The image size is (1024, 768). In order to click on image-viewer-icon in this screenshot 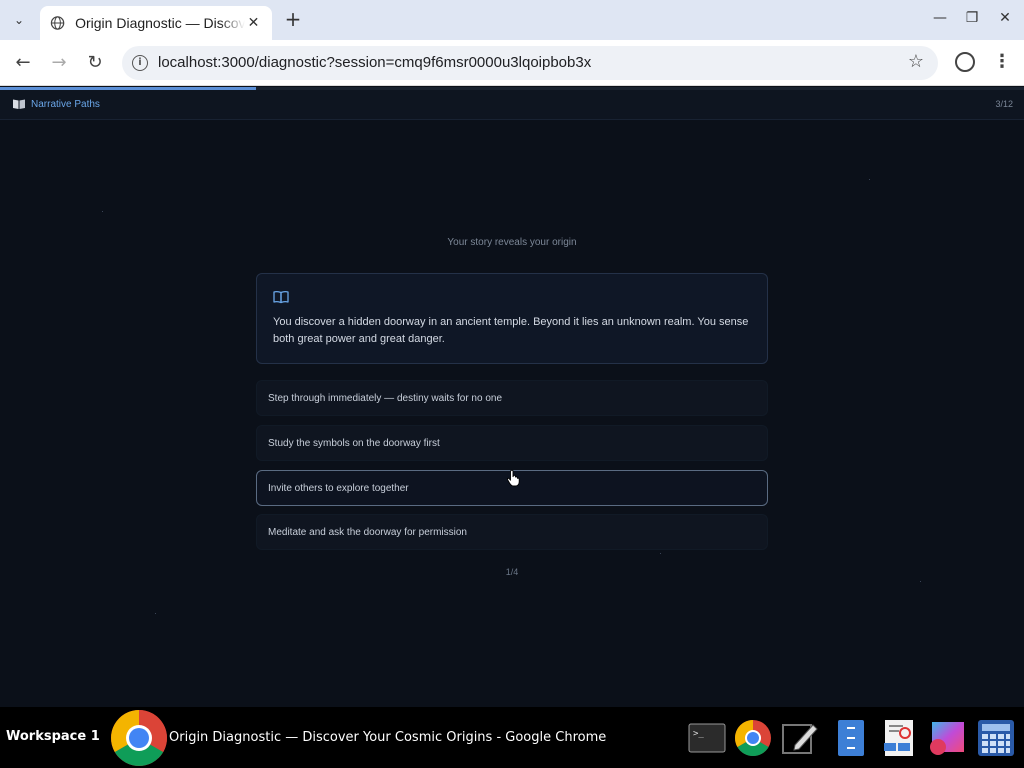, I will do `click(947, 738)`.